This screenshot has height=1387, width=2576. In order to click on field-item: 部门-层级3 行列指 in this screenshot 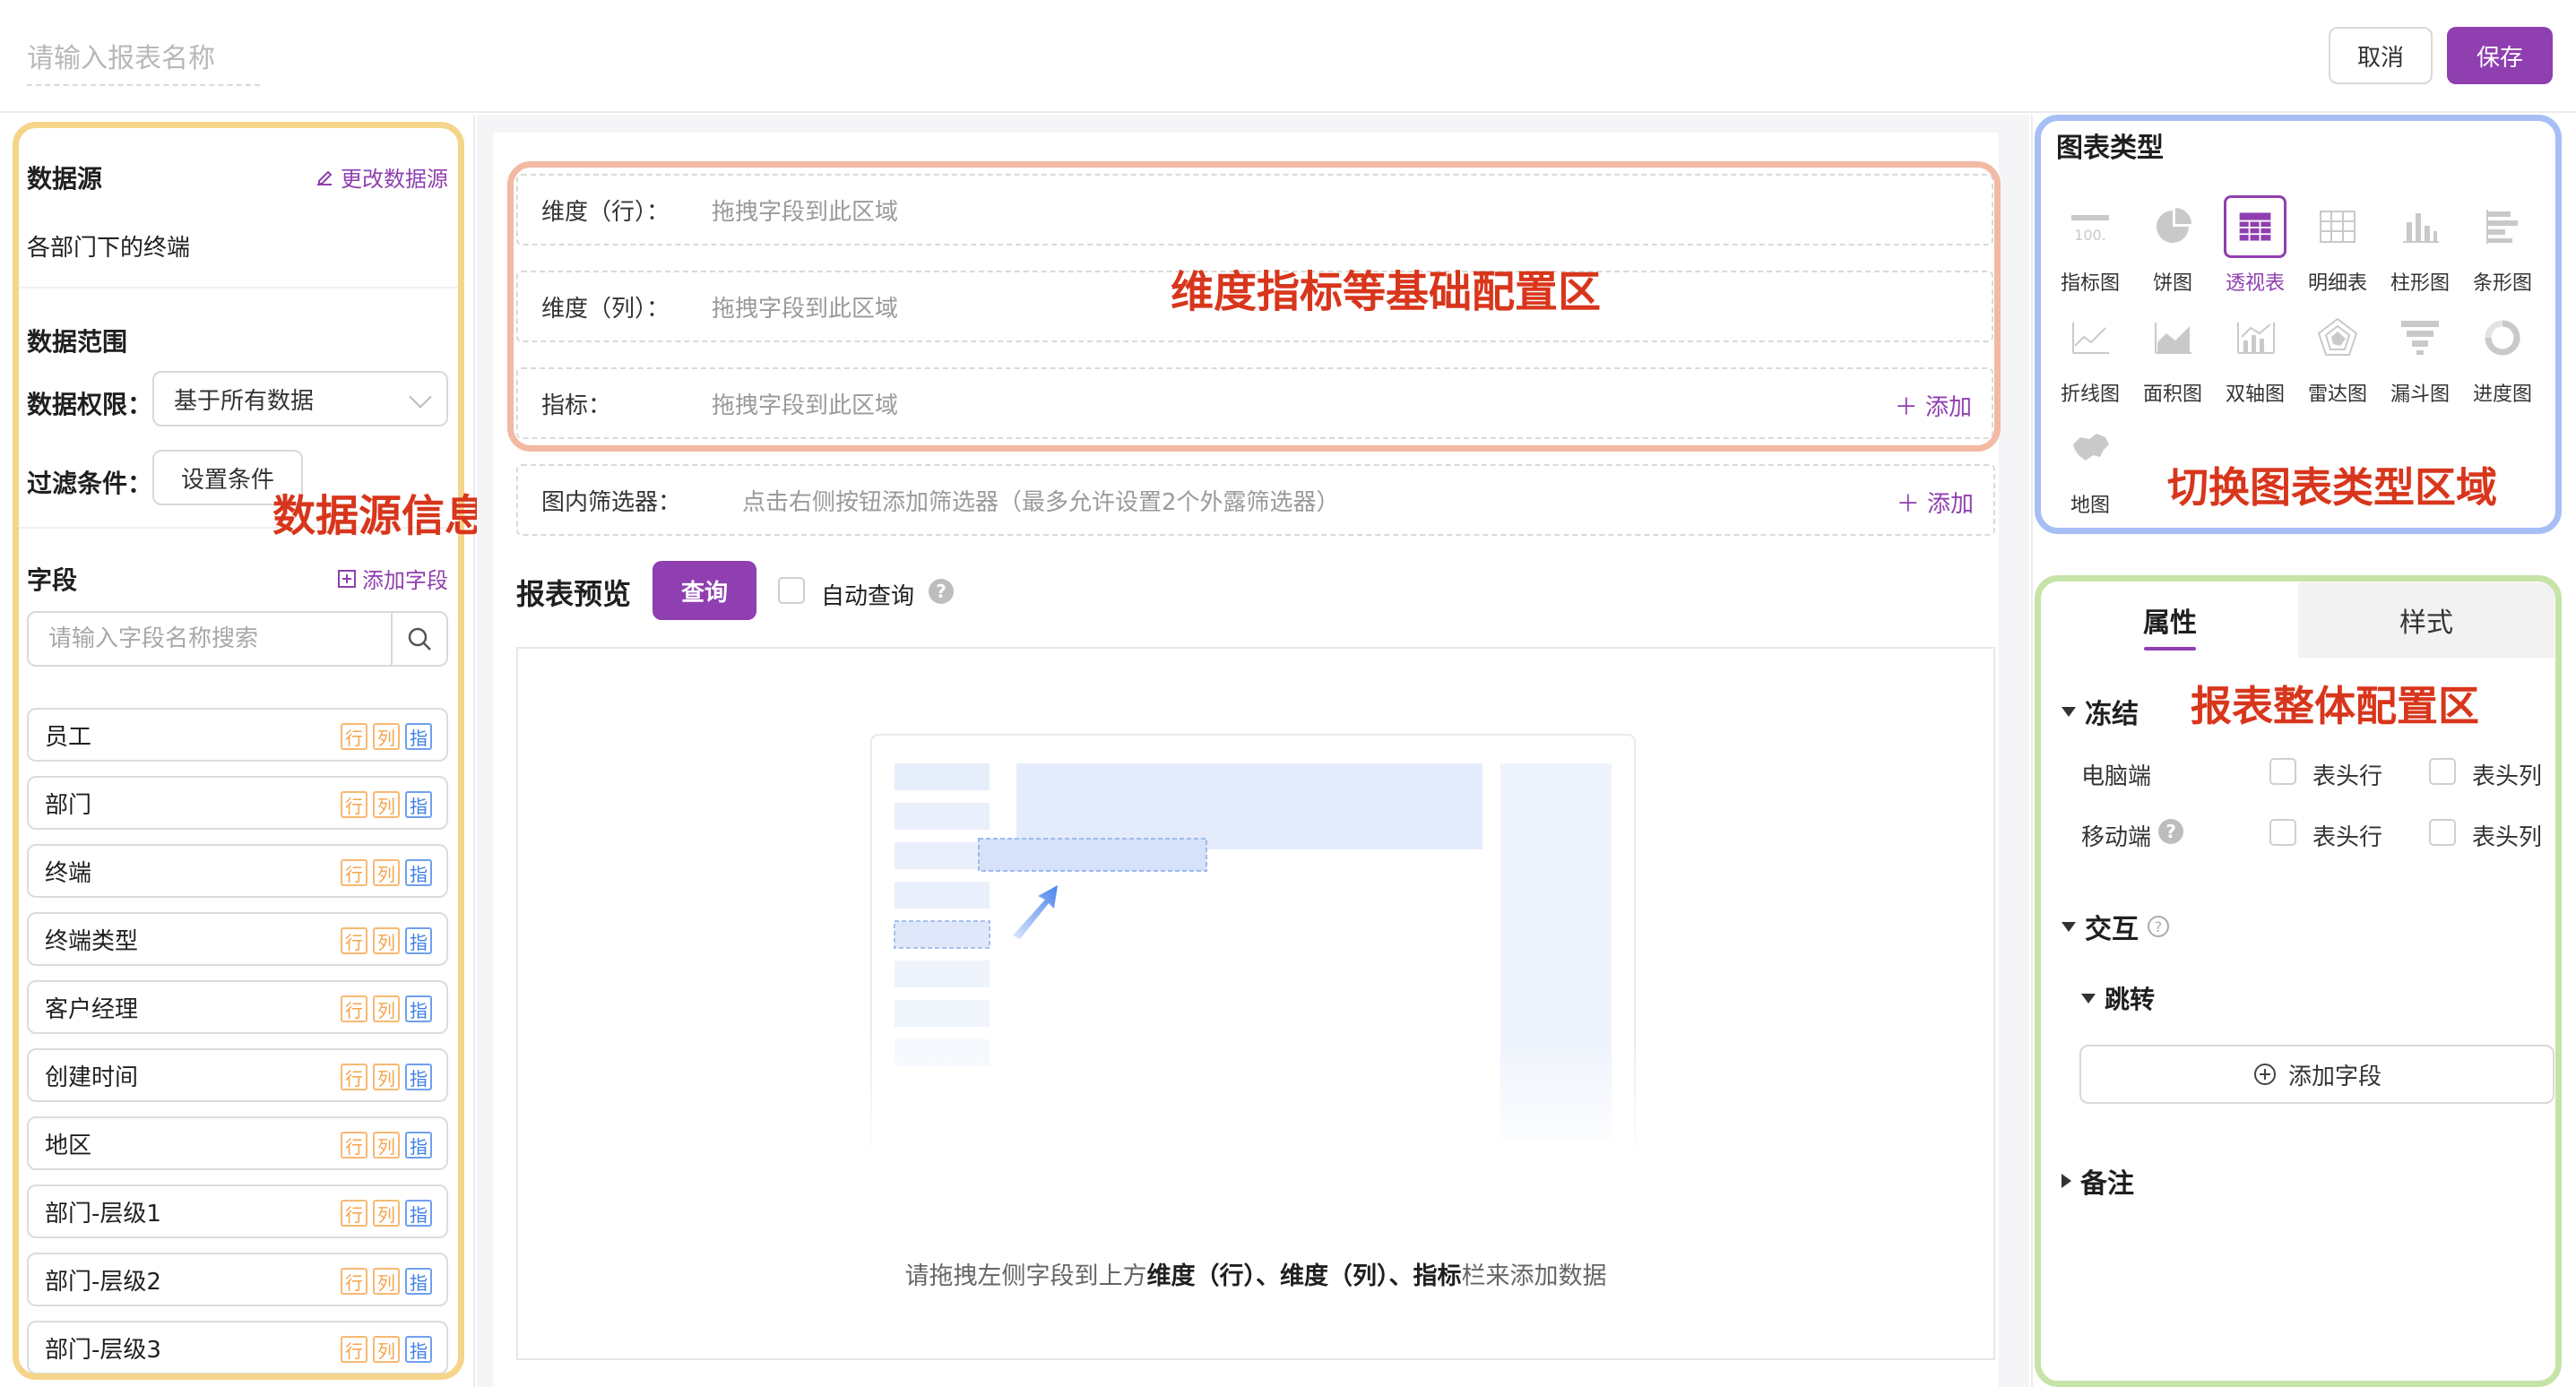, I will do `click(237, 1347)`.